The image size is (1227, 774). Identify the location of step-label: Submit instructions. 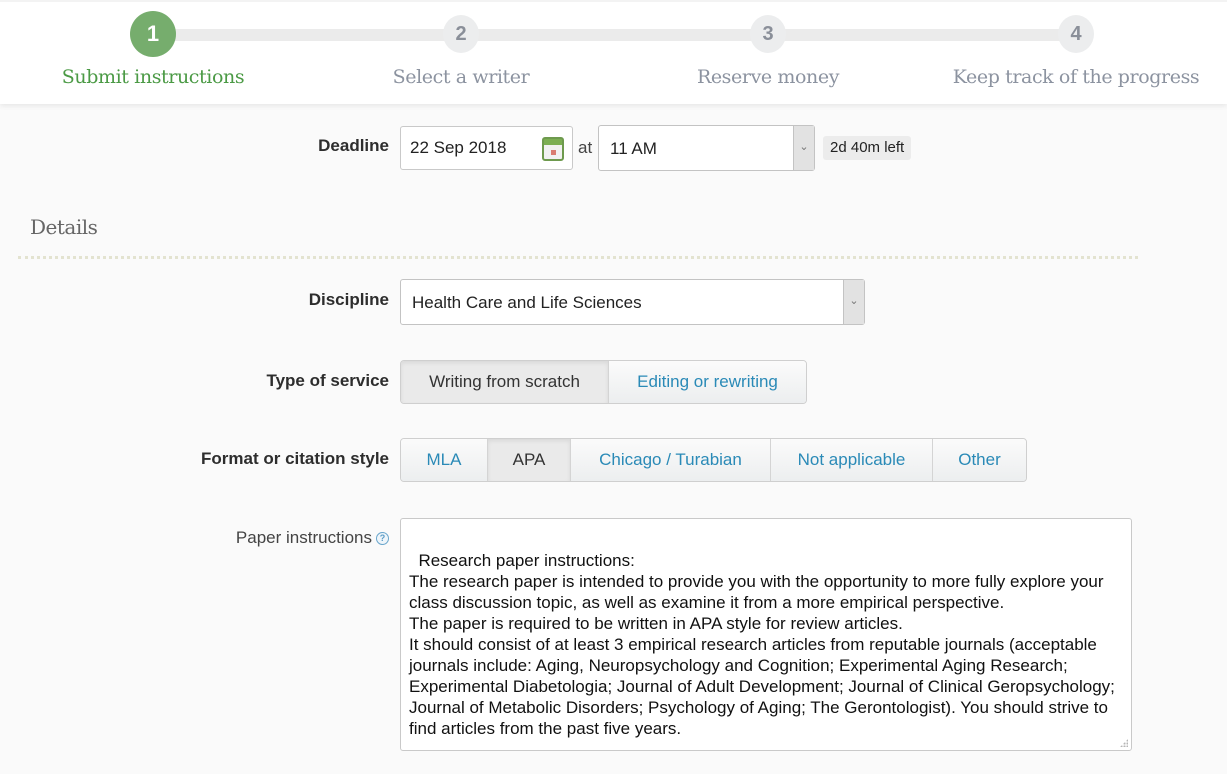
(153, 77).